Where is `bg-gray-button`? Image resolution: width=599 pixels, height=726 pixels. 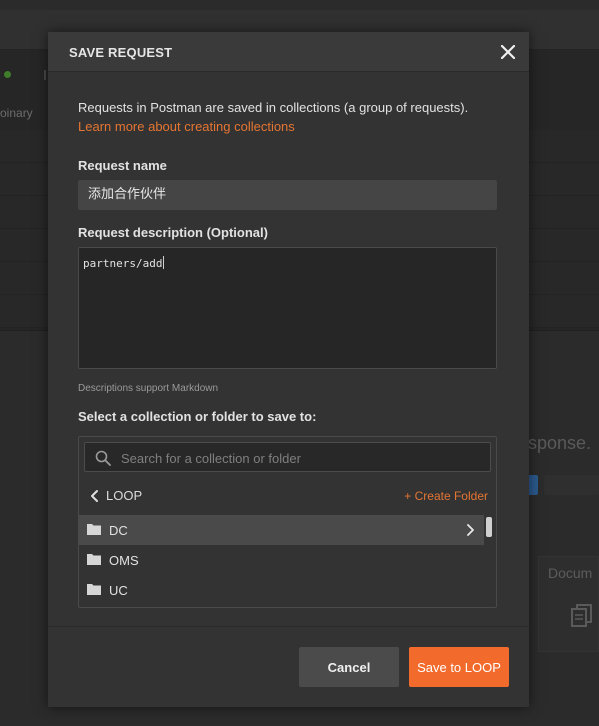 bg-gray-button is located at coordinates (571, 485).